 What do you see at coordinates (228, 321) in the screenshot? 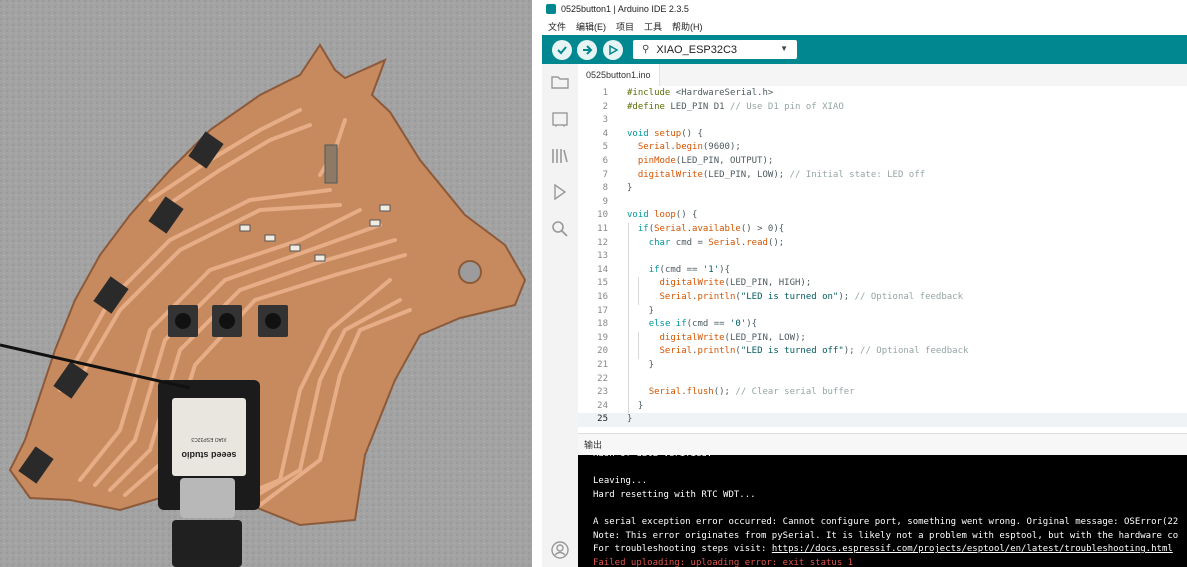
I see `tactile-buttons` at bounding box center [228, 321].